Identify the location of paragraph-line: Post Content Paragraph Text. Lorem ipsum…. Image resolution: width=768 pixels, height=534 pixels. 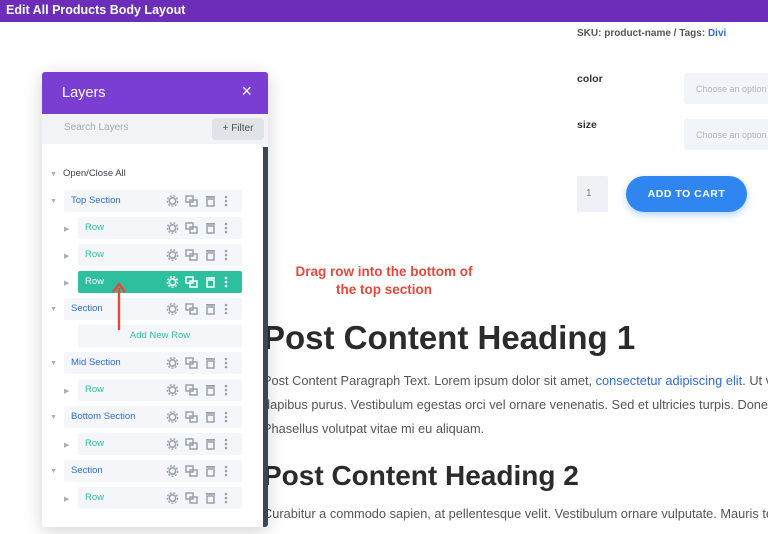
(515, 380).